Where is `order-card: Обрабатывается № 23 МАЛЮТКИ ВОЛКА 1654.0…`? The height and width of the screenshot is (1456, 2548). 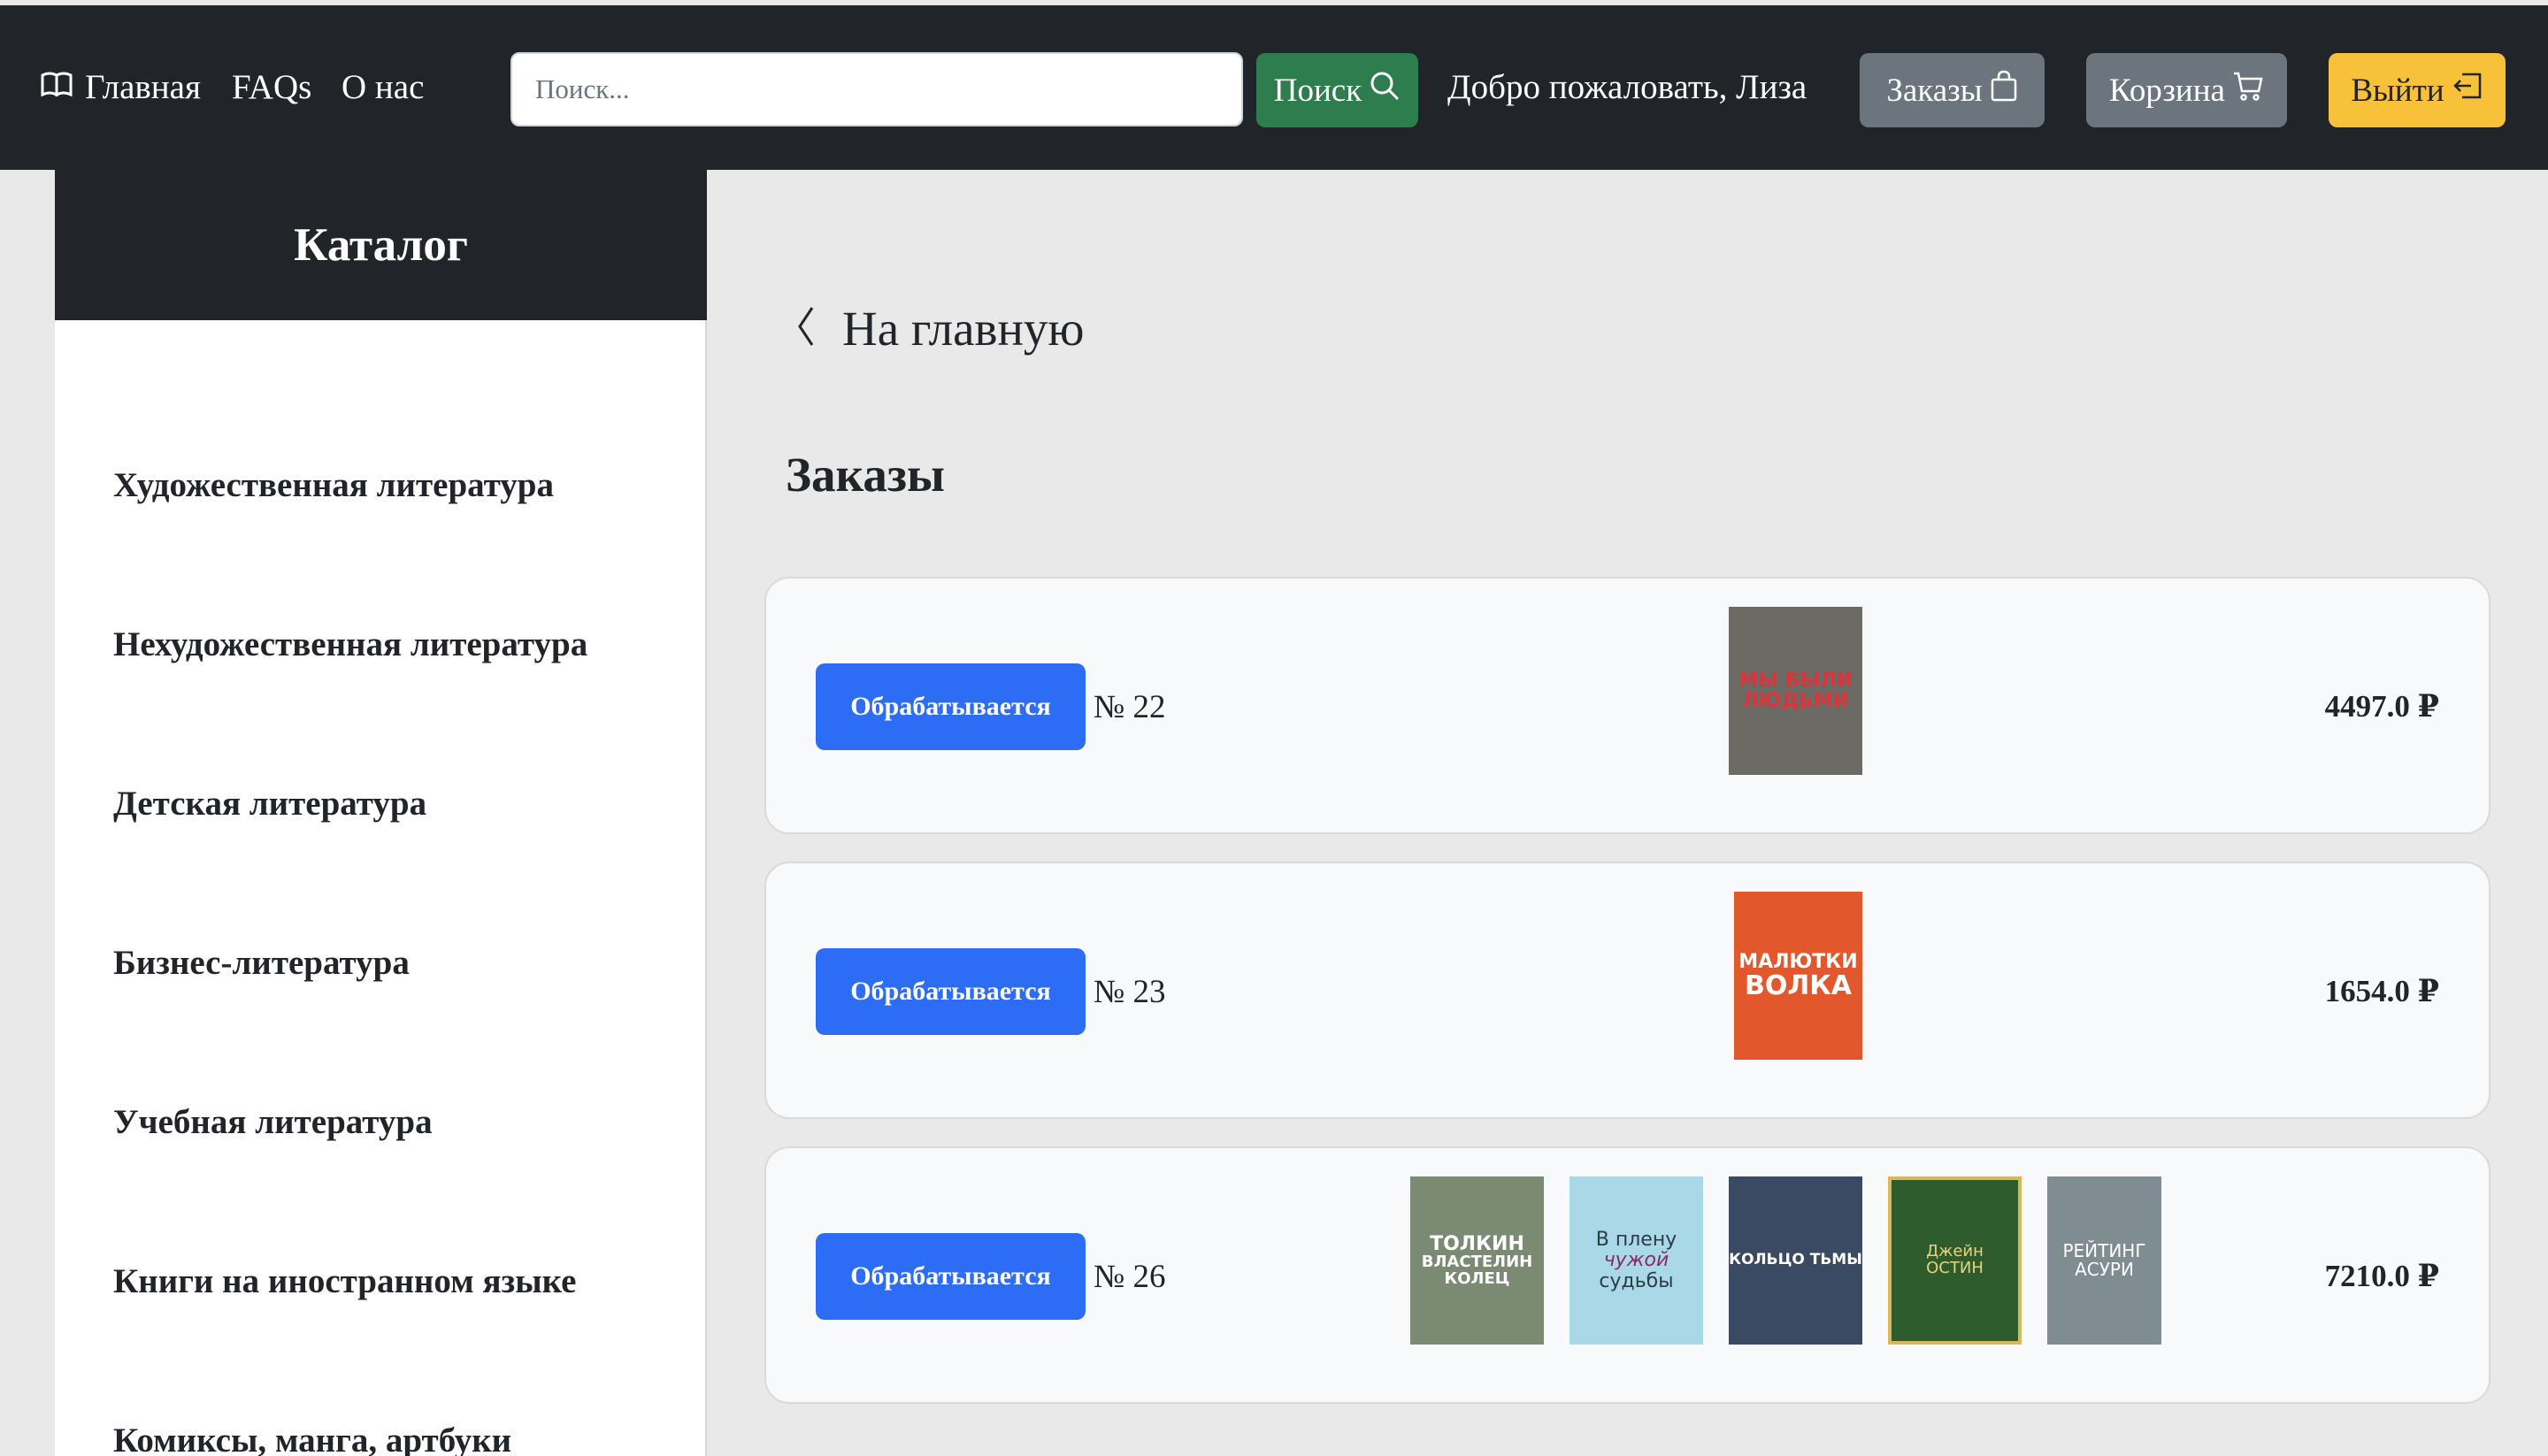 order-card: Обрабатывается № 23 МАЛЮТКИ ВОЛКА 1654.0… is located at coordinates (1627, 990).